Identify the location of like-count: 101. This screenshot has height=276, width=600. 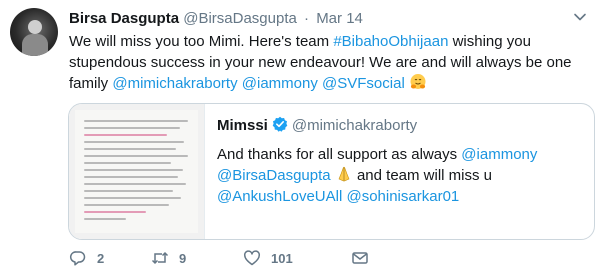
(282, 258).